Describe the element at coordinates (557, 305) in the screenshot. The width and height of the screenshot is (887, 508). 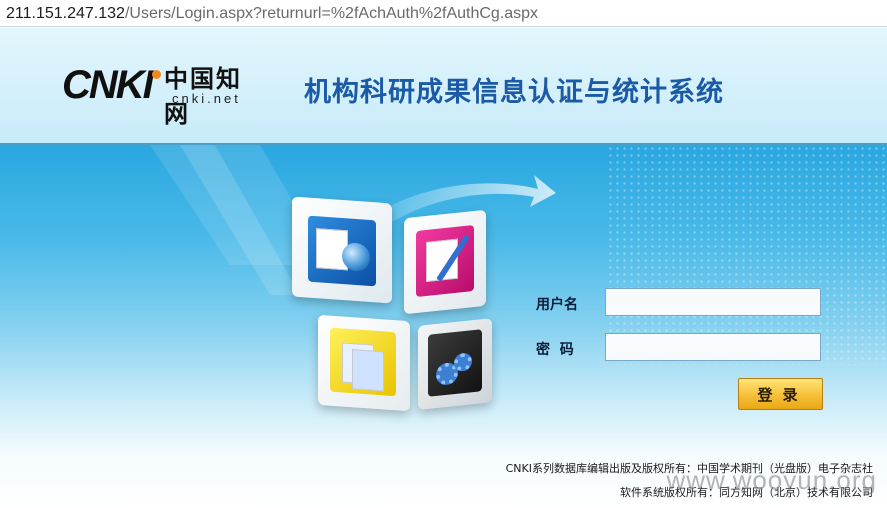
I see `username-label: 用户名` at that location.